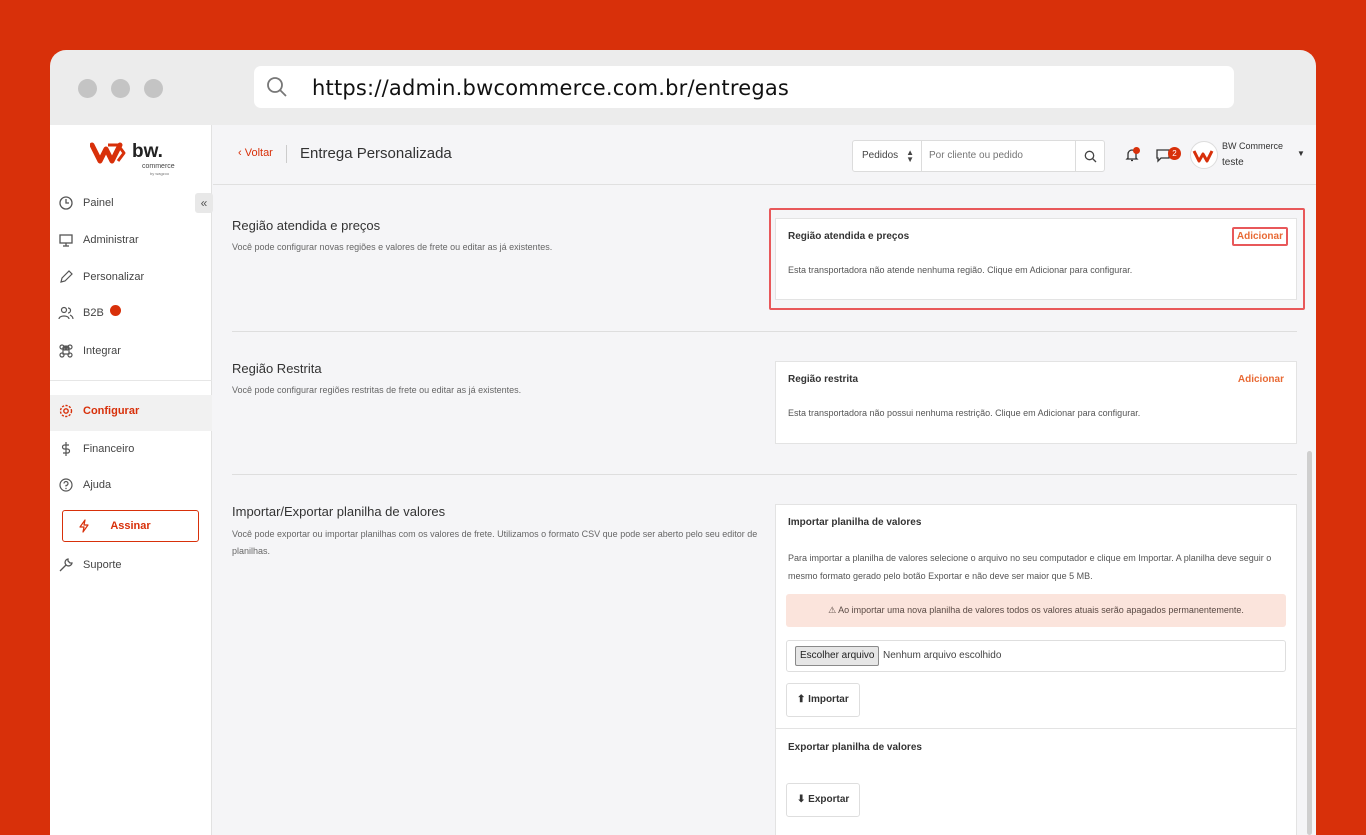  What do you see at coordinates (108, 153) in the screenshot?
I see `logo-mark-icon` at bounding box center [108, 153].